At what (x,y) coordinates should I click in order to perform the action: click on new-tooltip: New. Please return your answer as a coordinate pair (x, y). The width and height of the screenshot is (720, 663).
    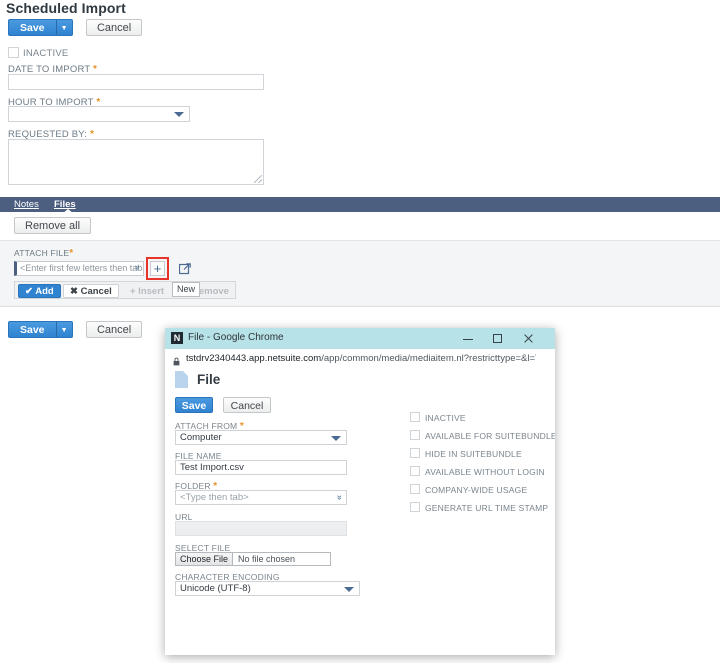
    Looking at the image, I should click on (186, 289).